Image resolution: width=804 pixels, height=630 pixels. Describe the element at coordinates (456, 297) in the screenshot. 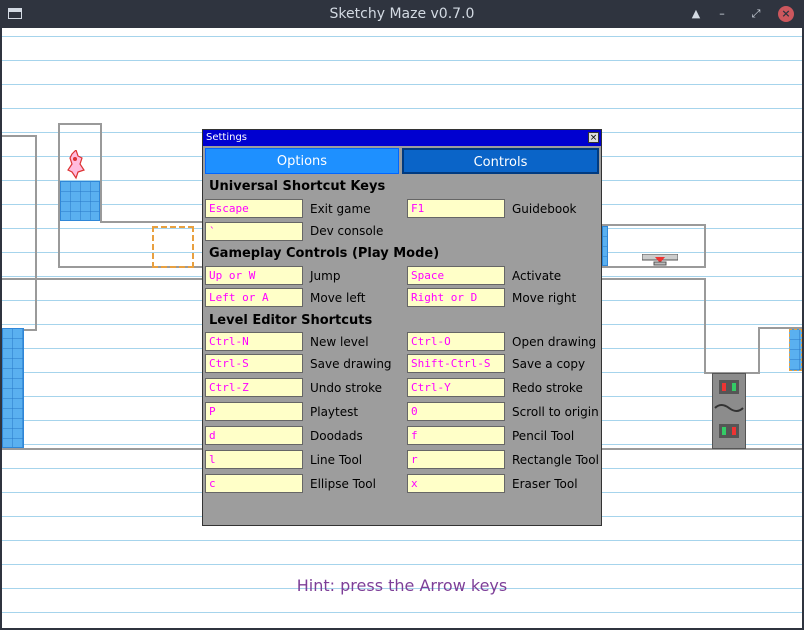

I see `shortcut-key-field: Right or D` at that location.